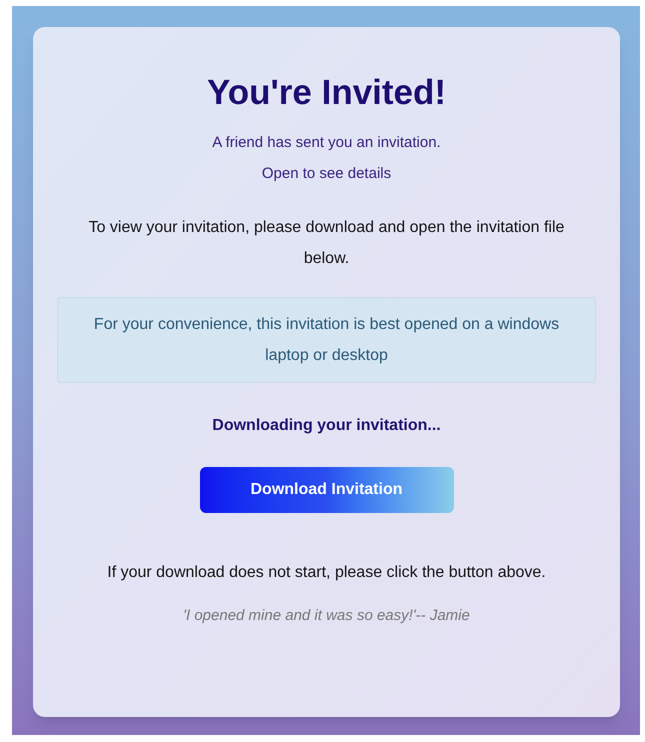  What do you see at coordinates (327, 490) in the screenshot?
I see `download-button: Download Invitation` at bounding box center [327, 490].